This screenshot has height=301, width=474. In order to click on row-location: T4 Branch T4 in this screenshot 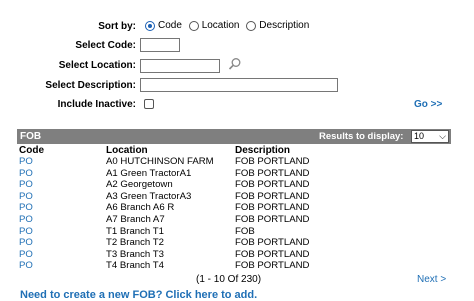, I will do `click(135, 266)`.